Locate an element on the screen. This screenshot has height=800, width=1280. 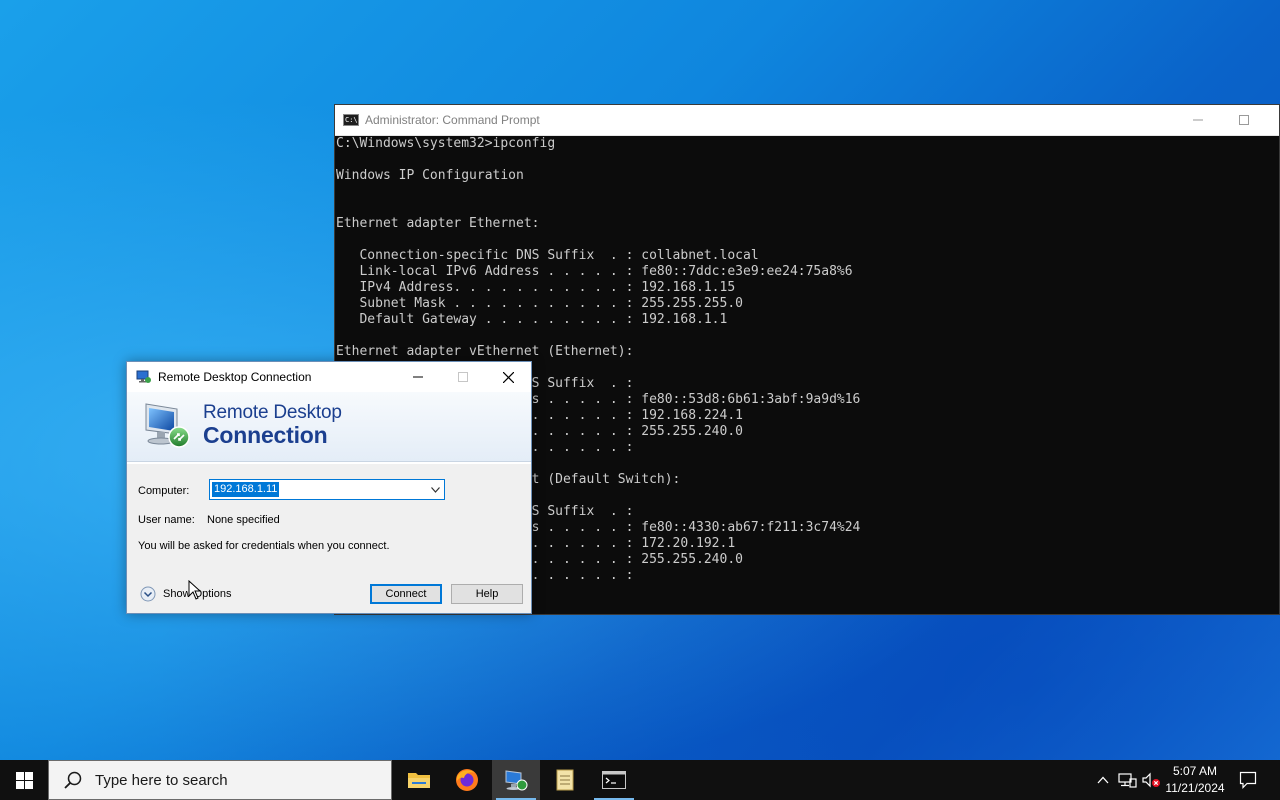
show-options-chevron-icon is located at coordinates (148, 594).